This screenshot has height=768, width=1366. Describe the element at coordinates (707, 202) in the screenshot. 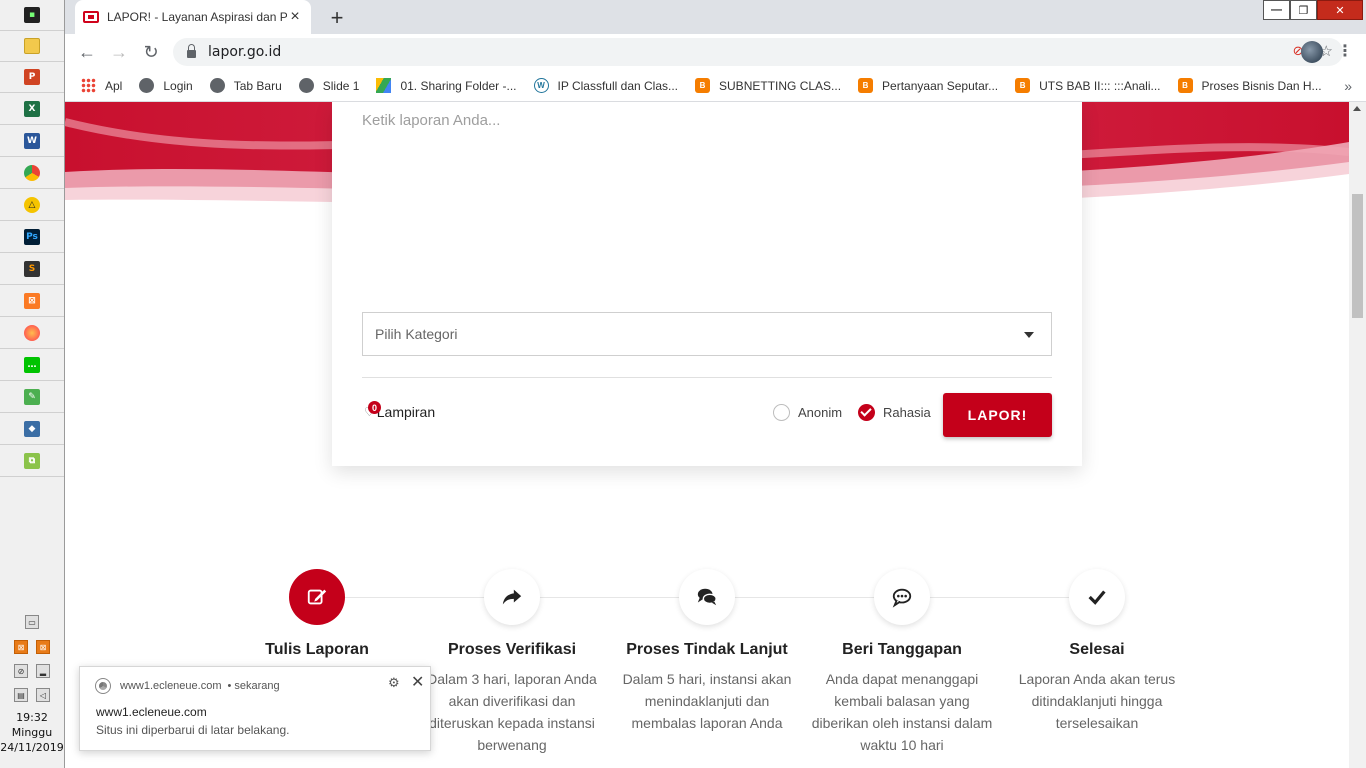

I see `report-textarea` at that location.